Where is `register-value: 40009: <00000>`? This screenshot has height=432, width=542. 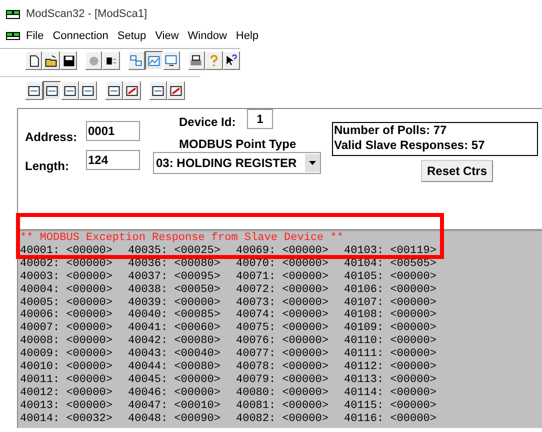 register-value: 40009: <00000> is located at coordinates (66, 354).